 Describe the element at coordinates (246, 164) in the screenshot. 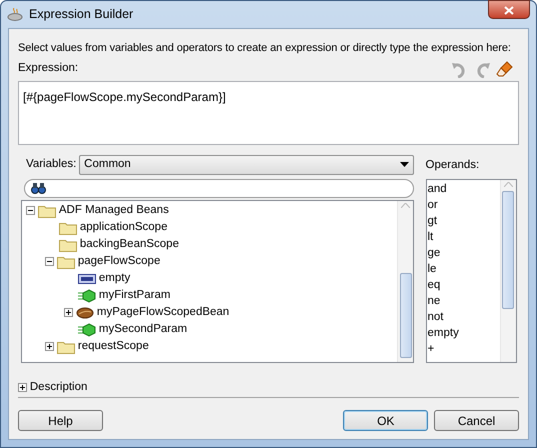

I see `variables-dropdown: Common` at that location.